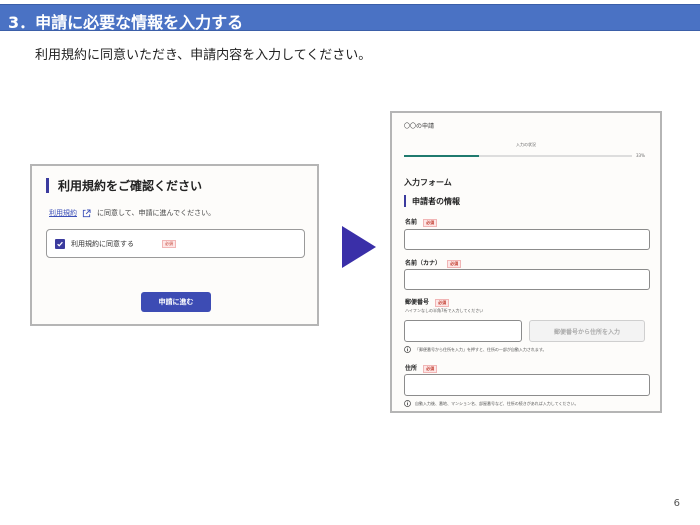  Describe the element at coordinates (518, 156) in the screenshot. I see `progress-bar` at that location.